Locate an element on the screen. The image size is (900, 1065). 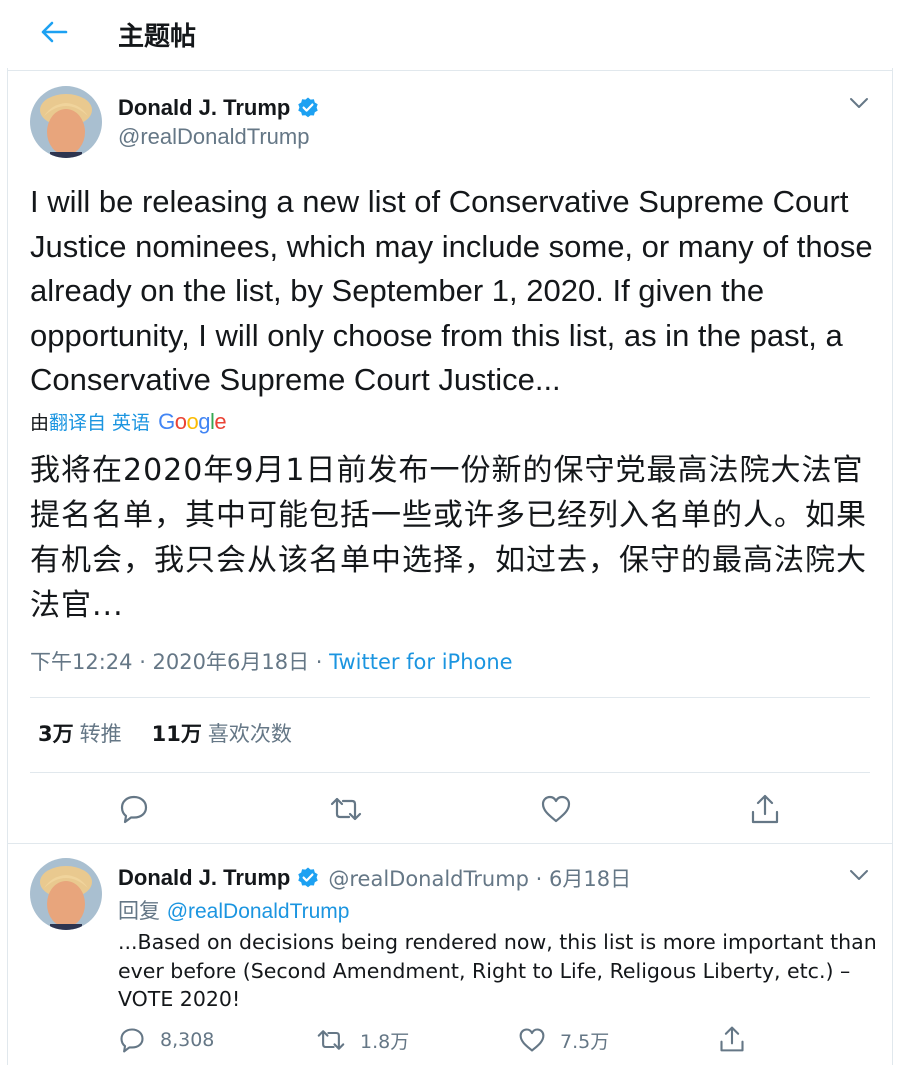
like-button: 7.5万 is located at coordinates (563, 1040).